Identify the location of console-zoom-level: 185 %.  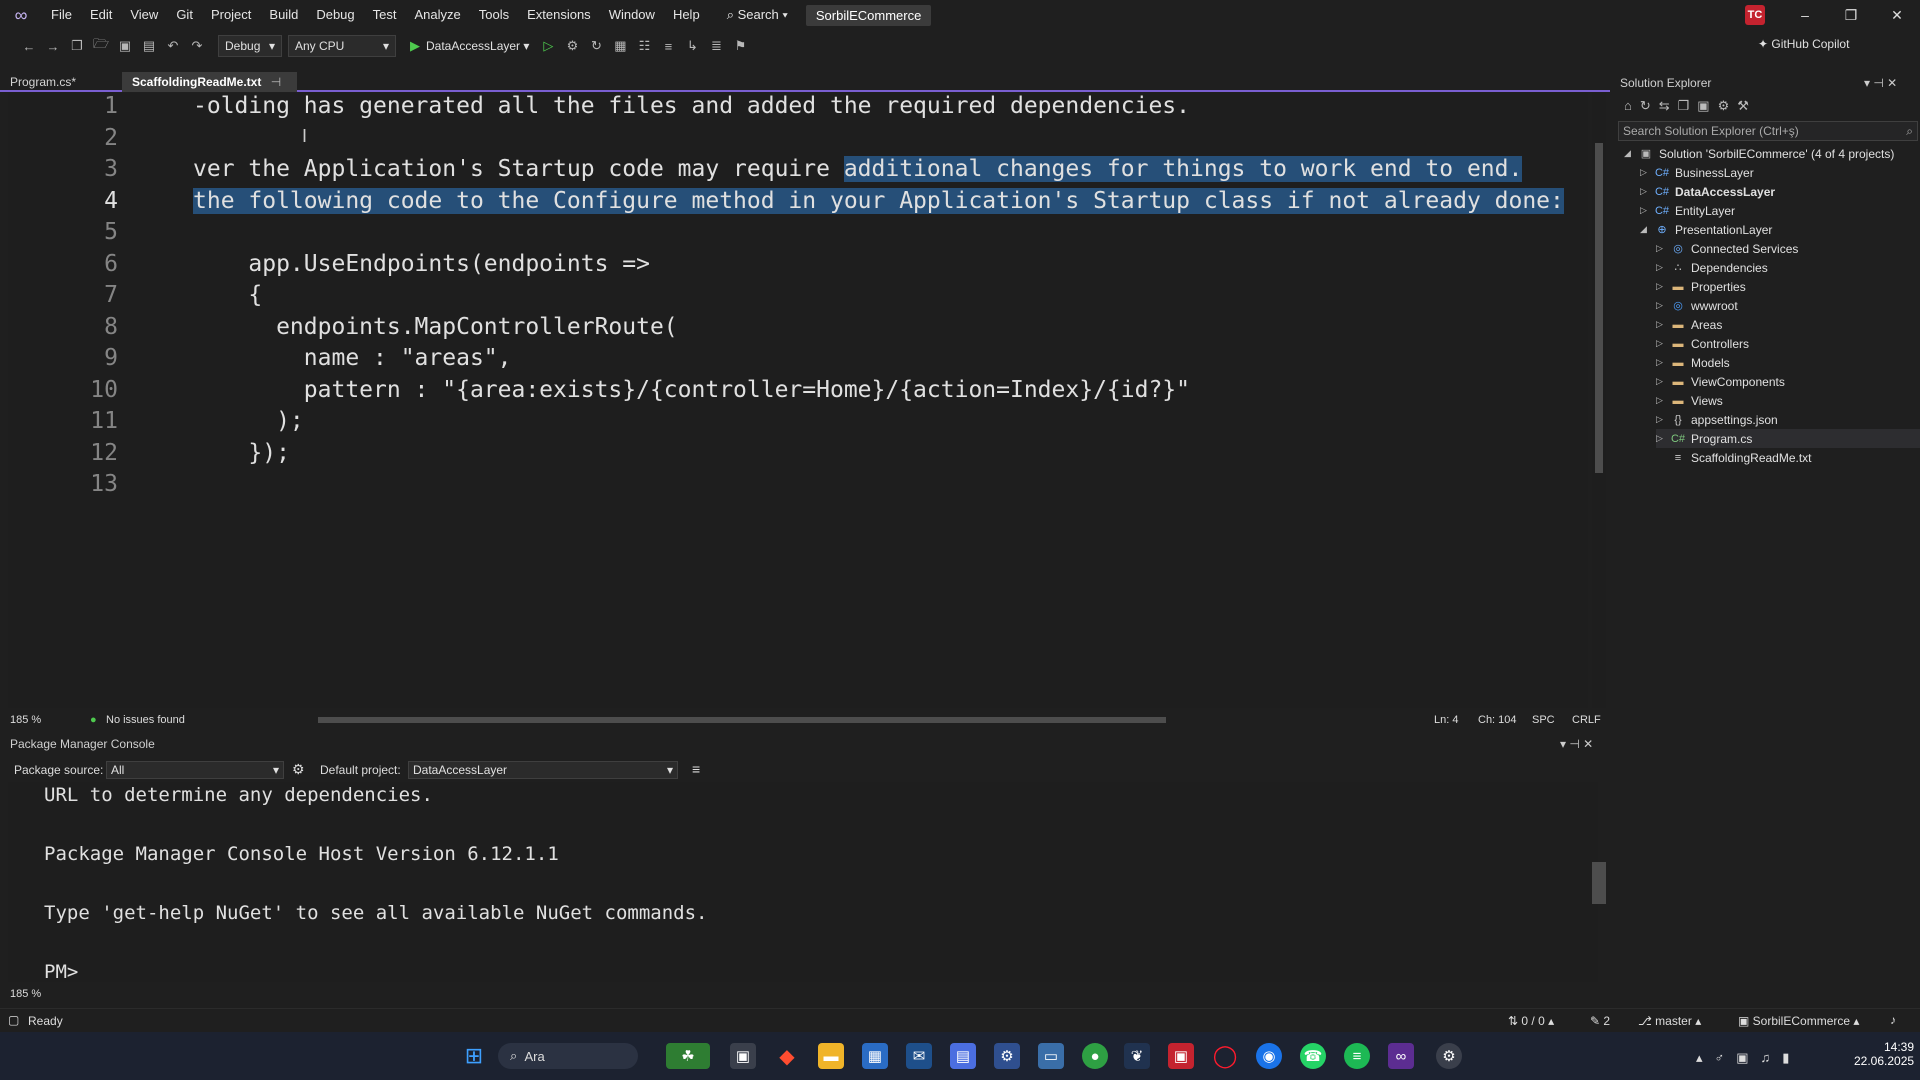
(25, 994).